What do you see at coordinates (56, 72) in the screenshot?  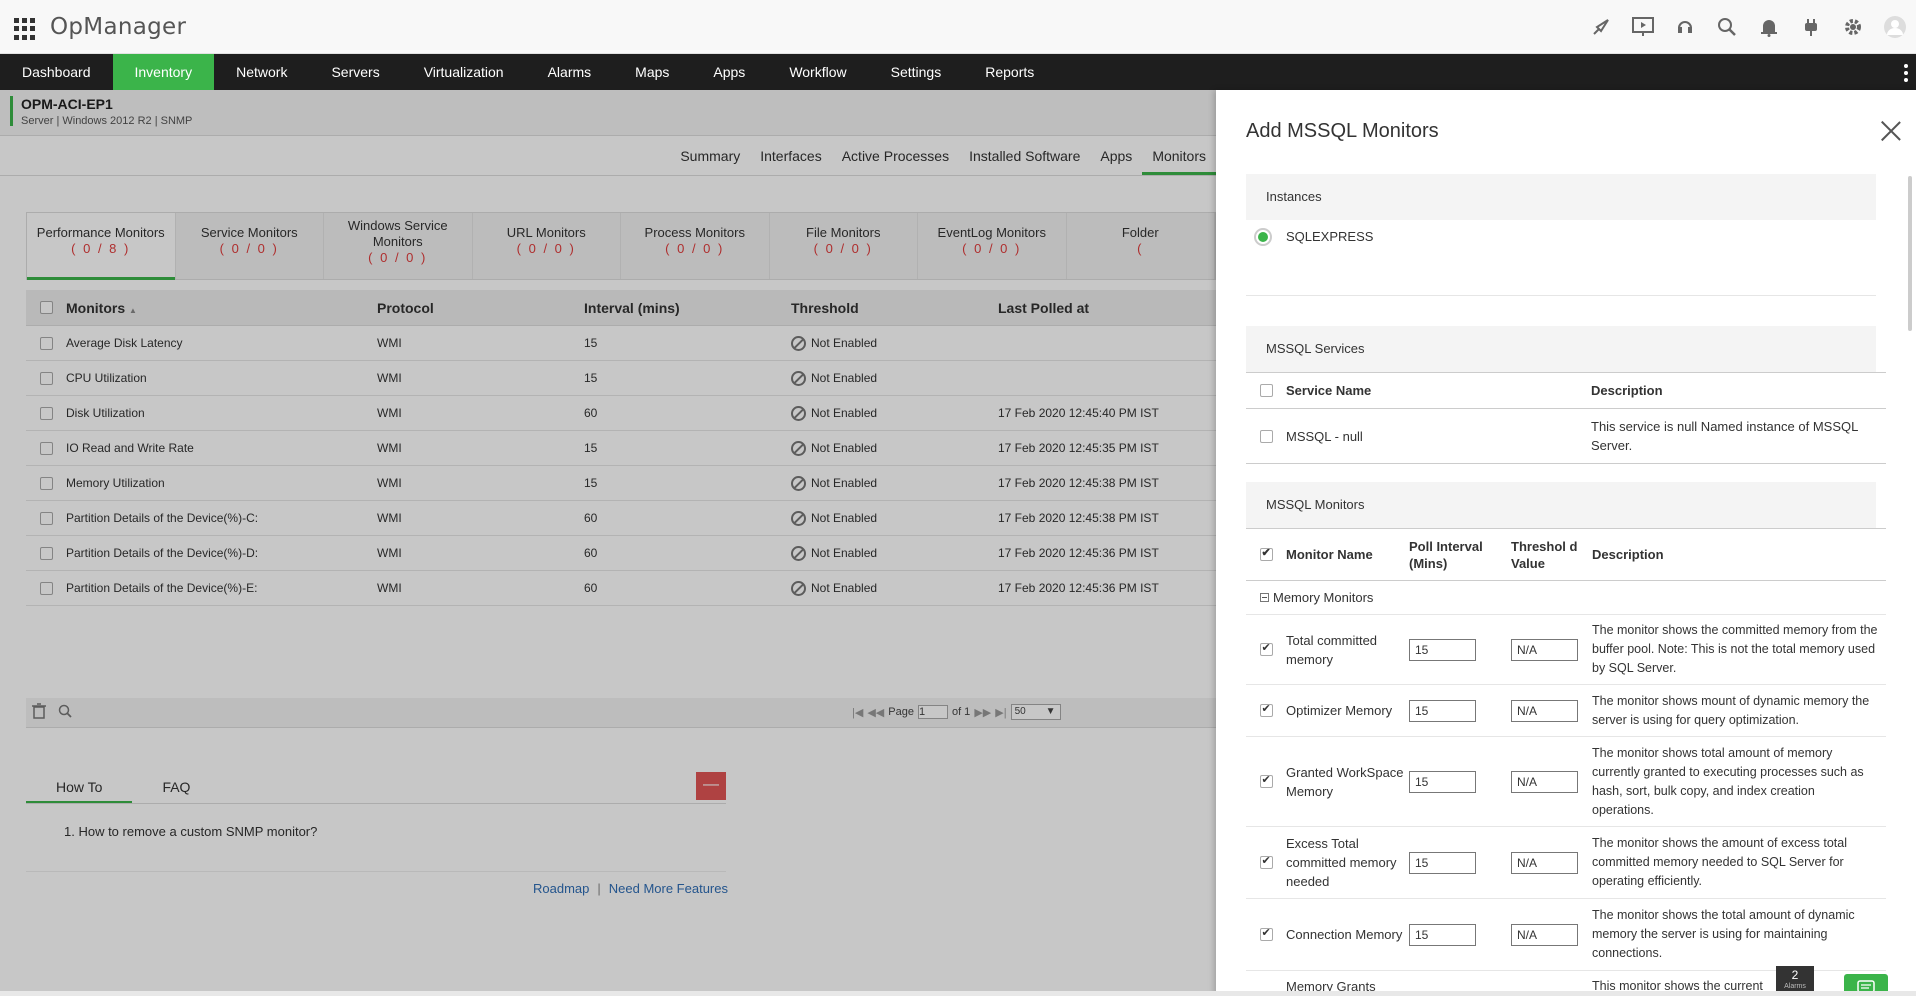 I see `nav-dashboard: Dashboard` at bounding box center [56, 72].